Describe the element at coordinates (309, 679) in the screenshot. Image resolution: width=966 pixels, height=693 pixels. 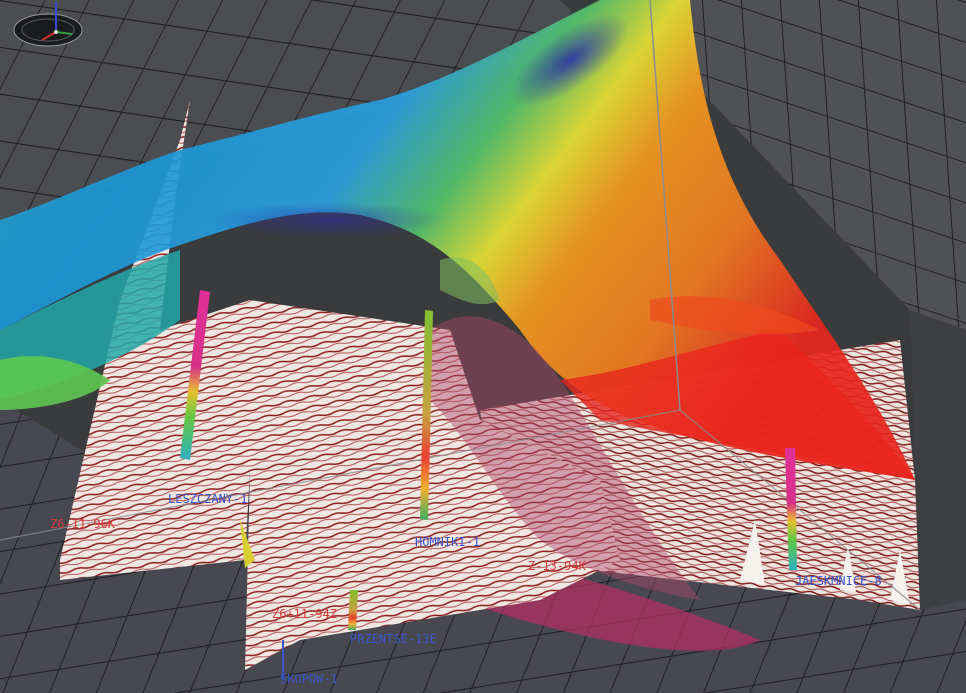
I see `well-label: SKOPOW-1` at that location.